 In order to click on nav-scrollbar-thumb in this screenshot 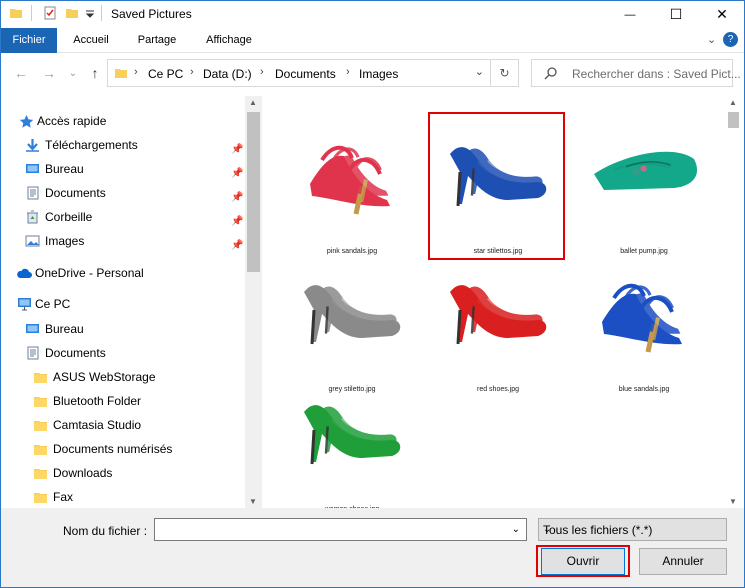, I will do `click(253, 192)`.